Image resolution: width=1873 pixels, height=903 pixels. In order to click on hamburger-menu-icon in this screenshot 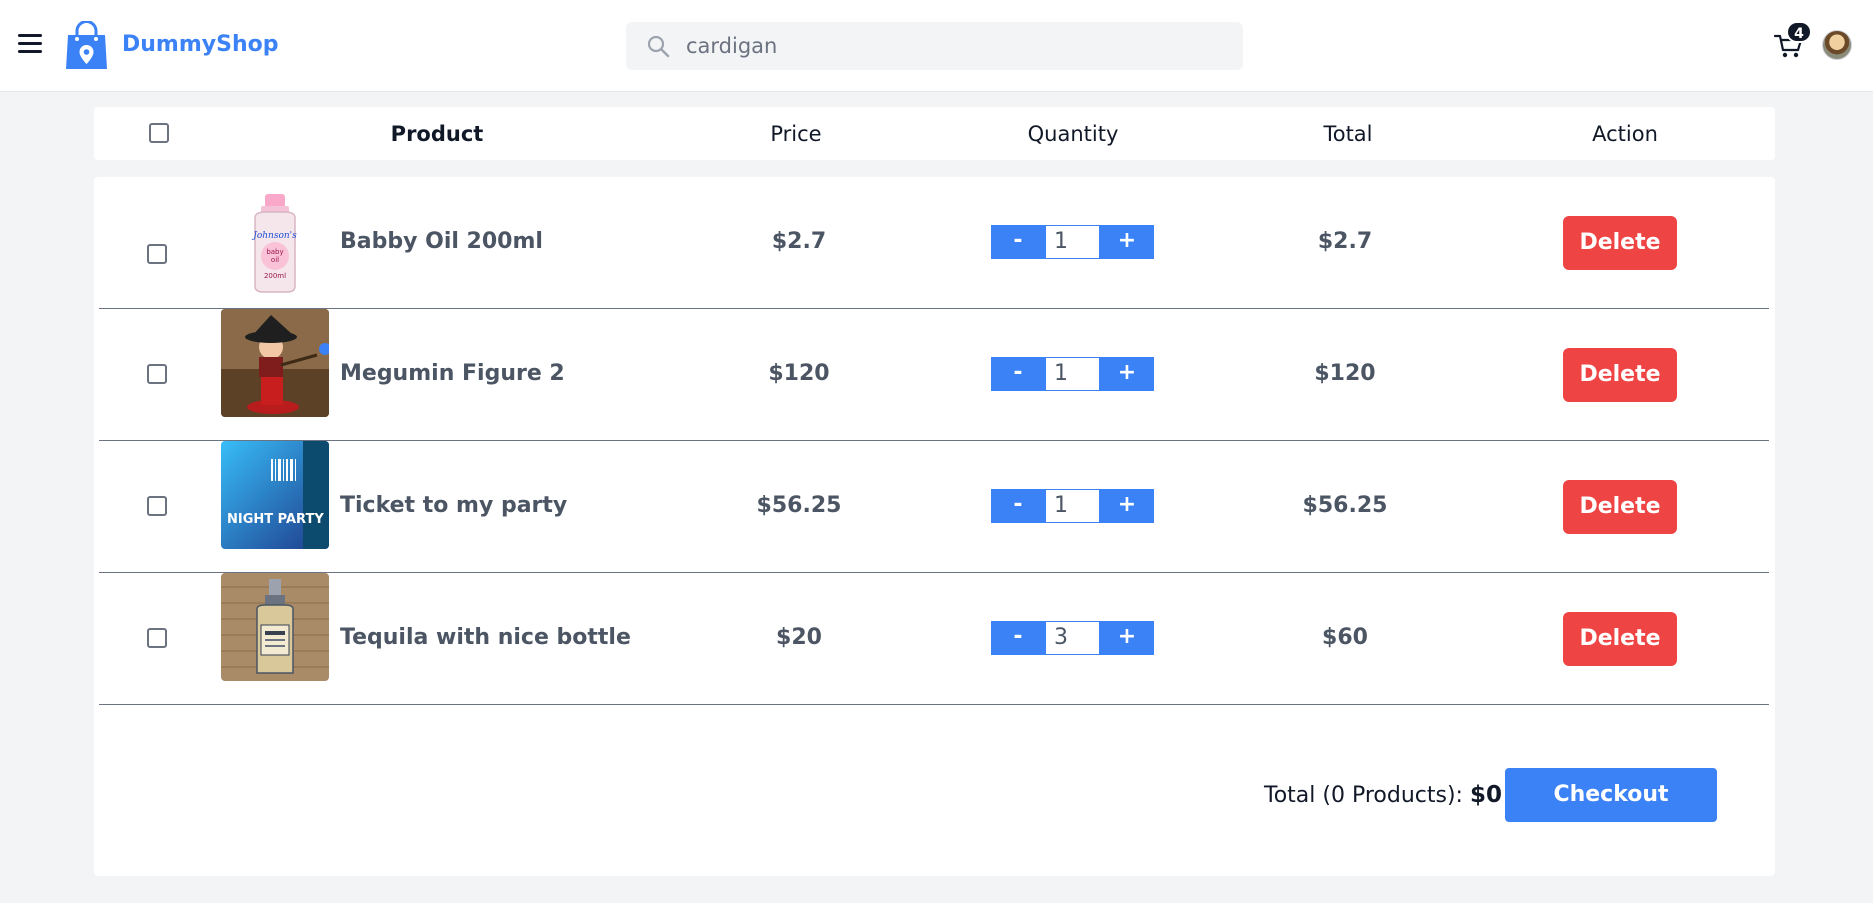, I will do `click(30, 45)`.